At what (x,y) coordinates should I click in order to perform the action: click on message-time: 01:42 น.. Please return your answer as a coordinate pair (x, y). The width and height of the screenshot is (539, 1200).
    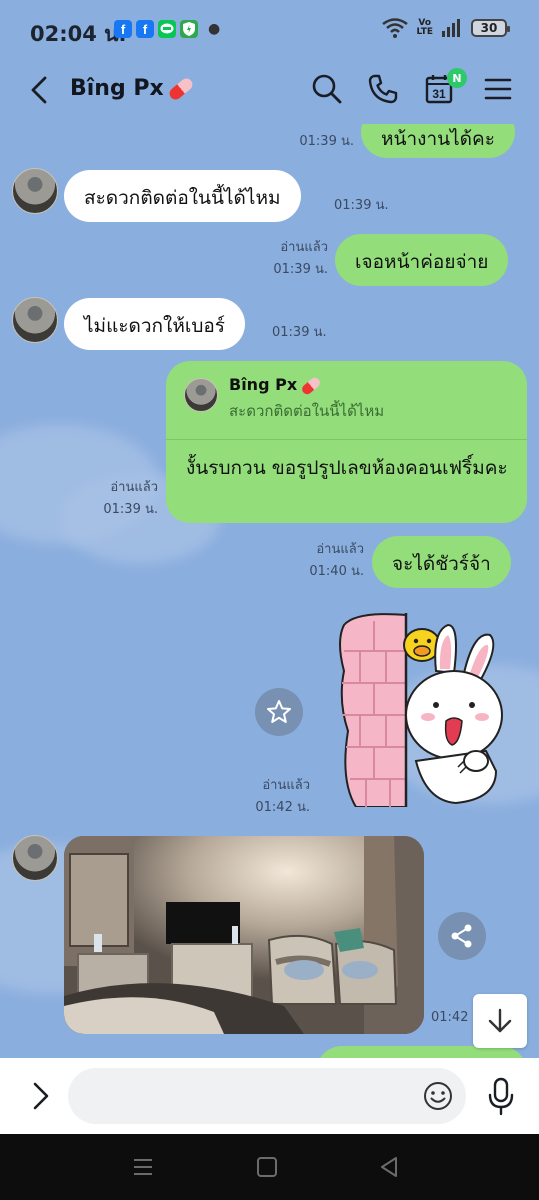
    Looking at the image, I should click on (282, 807).